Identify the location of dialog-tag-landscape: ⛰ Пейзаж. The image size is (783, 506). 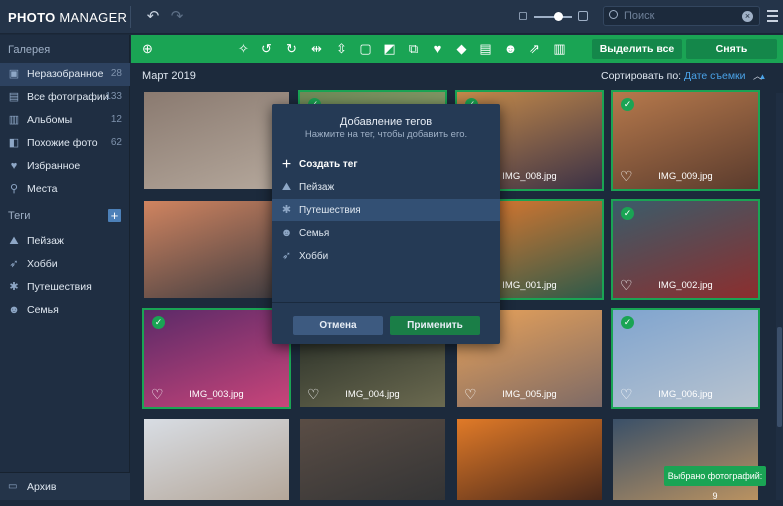
(386, 187).